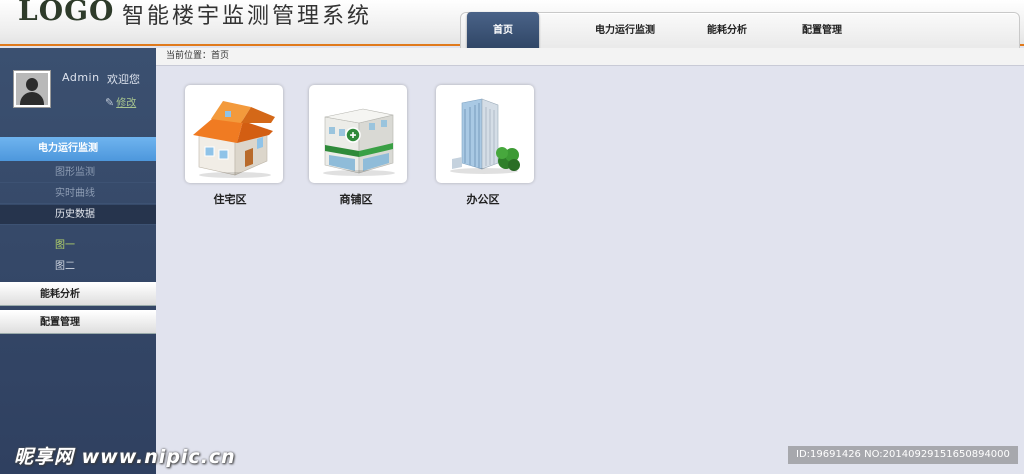  I want to click on sidebar-leaf-chart-2: 图二, so click(65, 264).